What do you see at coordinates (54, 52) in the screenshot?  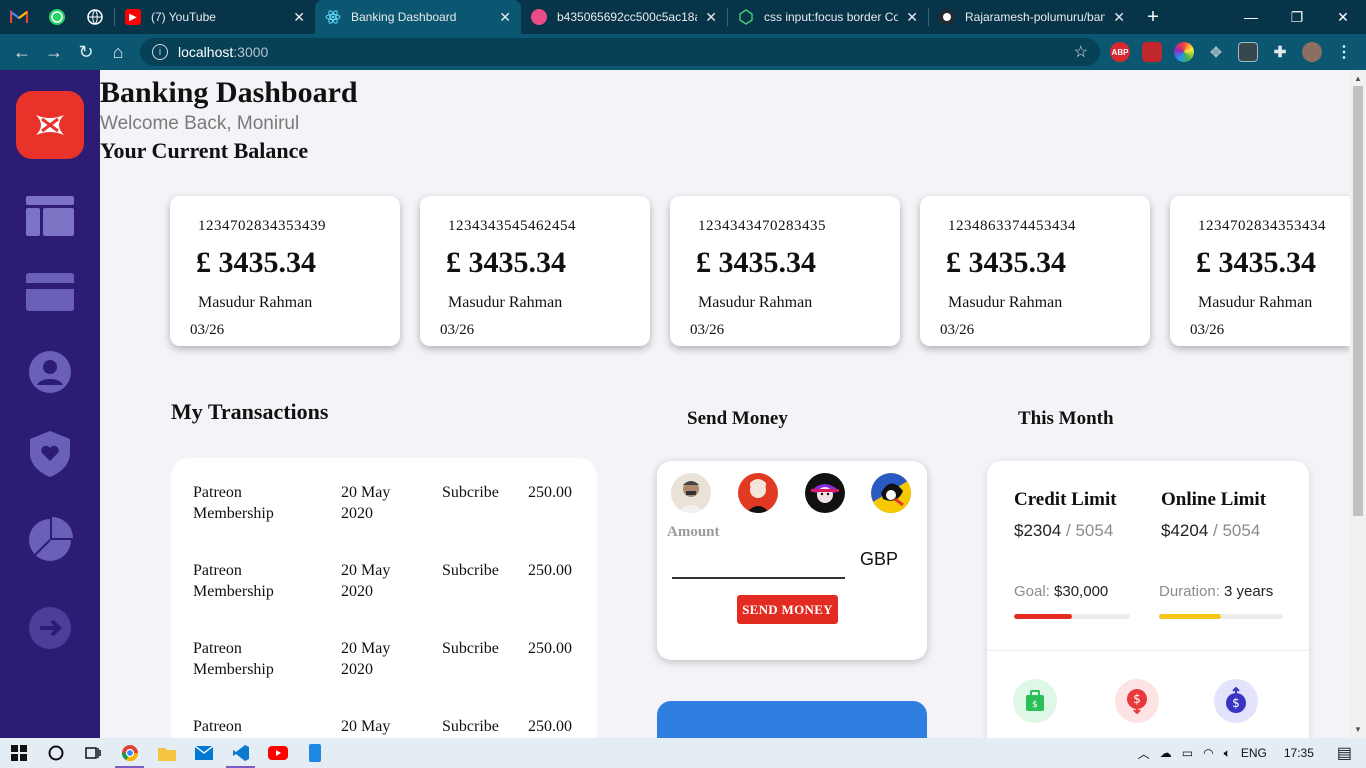 I see `forward-icon: →` at bounding box center [54, 52].